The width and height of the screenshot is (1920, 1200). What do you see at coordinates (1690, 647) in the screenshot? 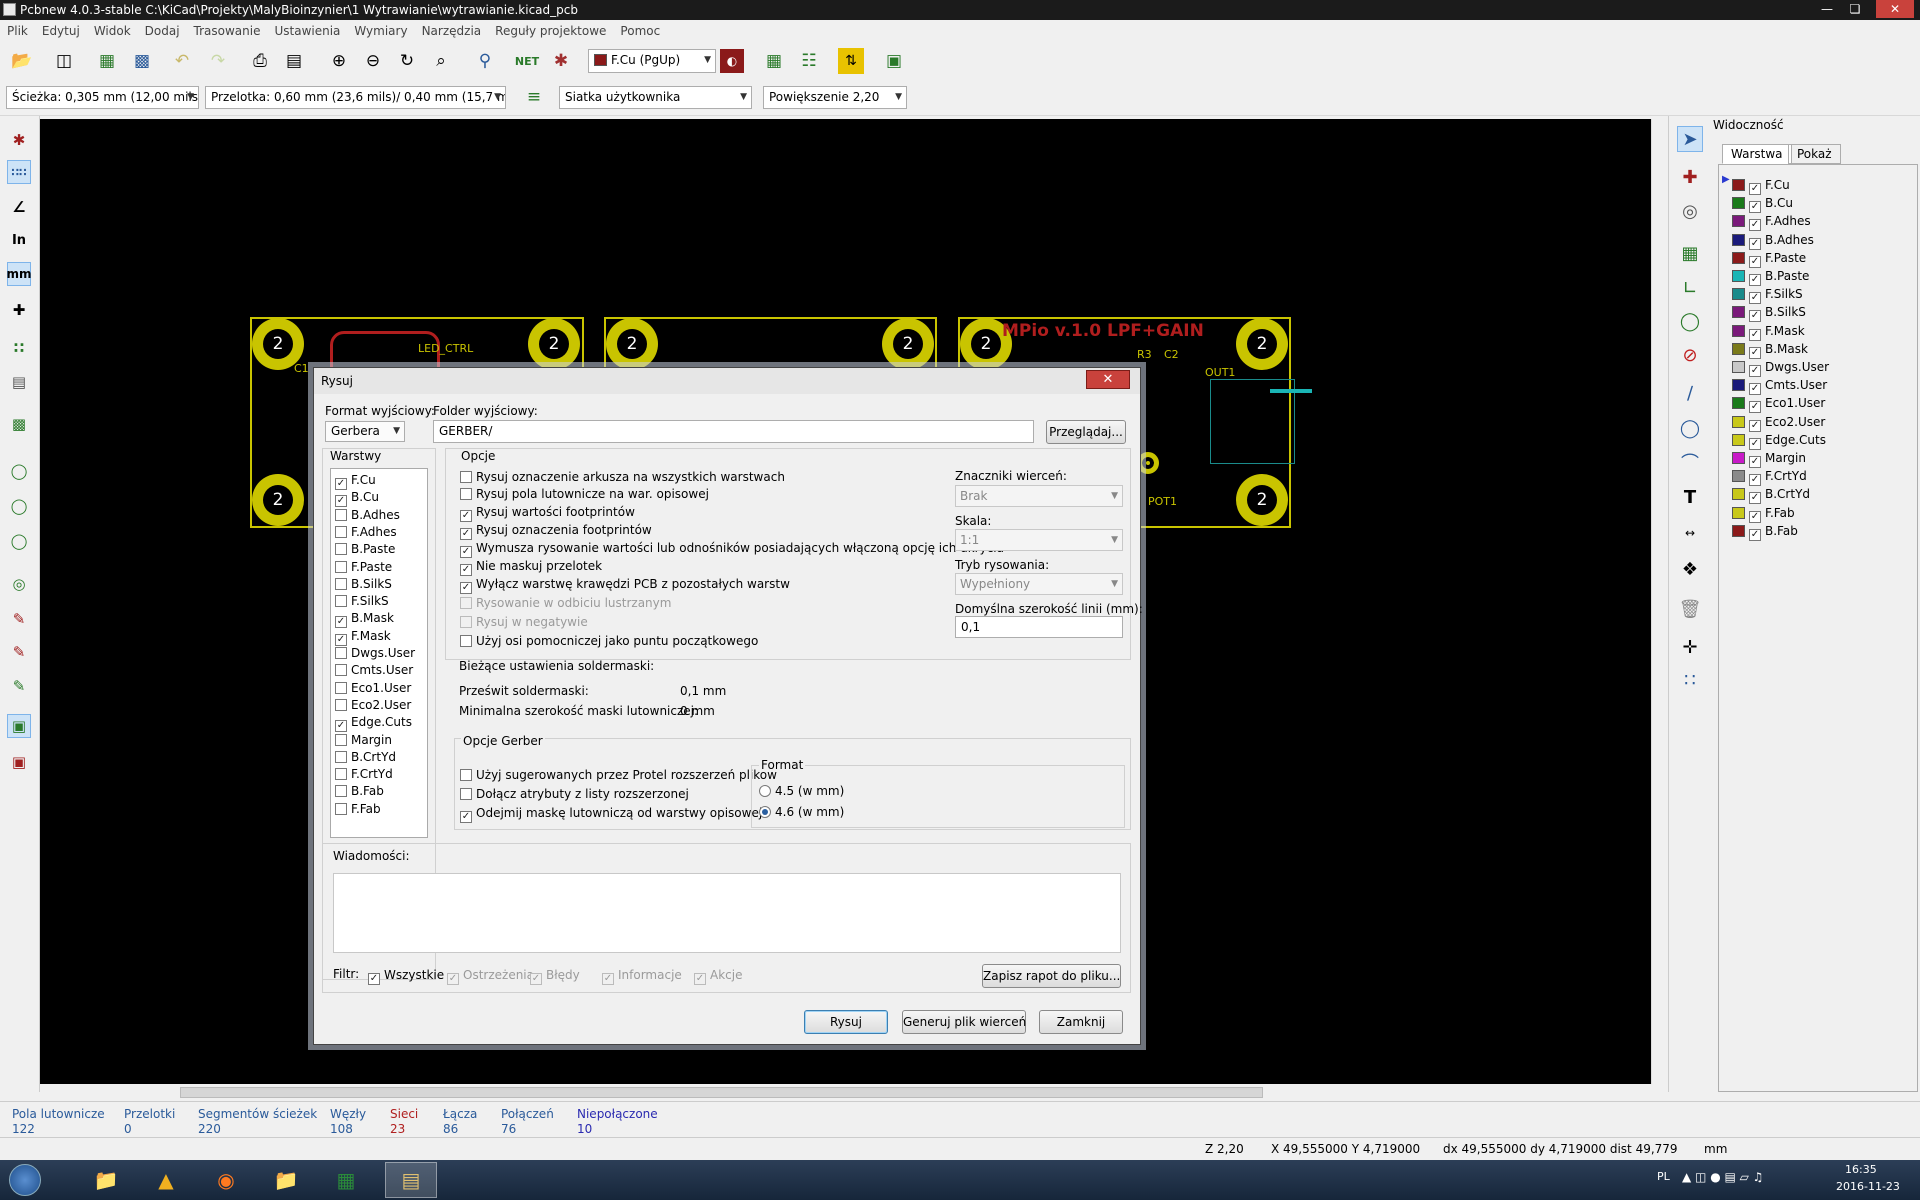
I see `drill-origin-icon: ✛` at bounding box center [1690, 647].